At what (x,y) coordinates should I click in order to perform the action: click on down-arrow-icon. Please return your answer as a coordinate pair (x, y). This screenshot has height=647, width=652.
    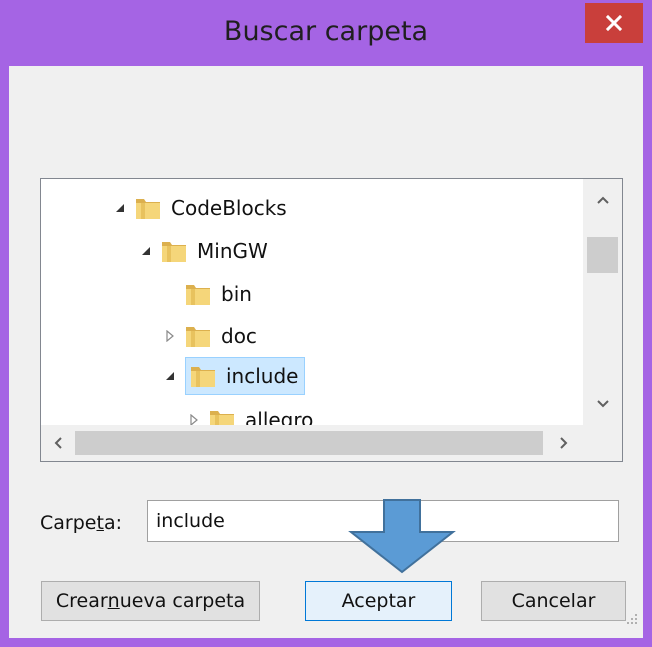
    Looking at the image, I should click on (402, 536).